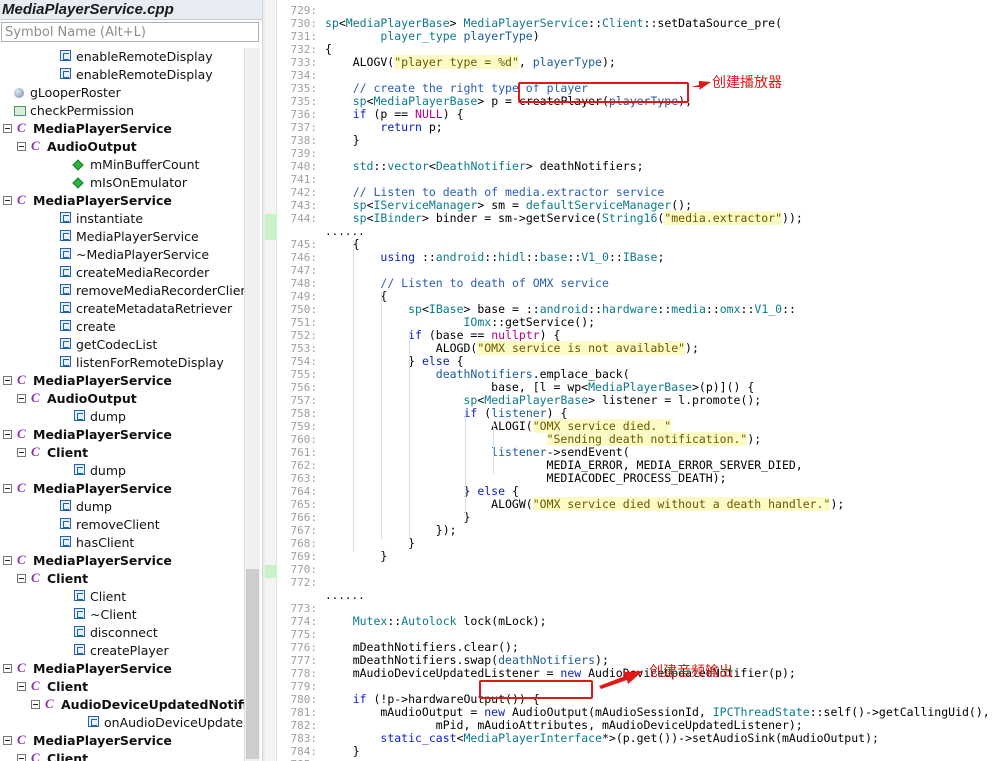  Describe the element at coordinates (122, 327) in the screenshot. I see `tree-item: create` at that location.